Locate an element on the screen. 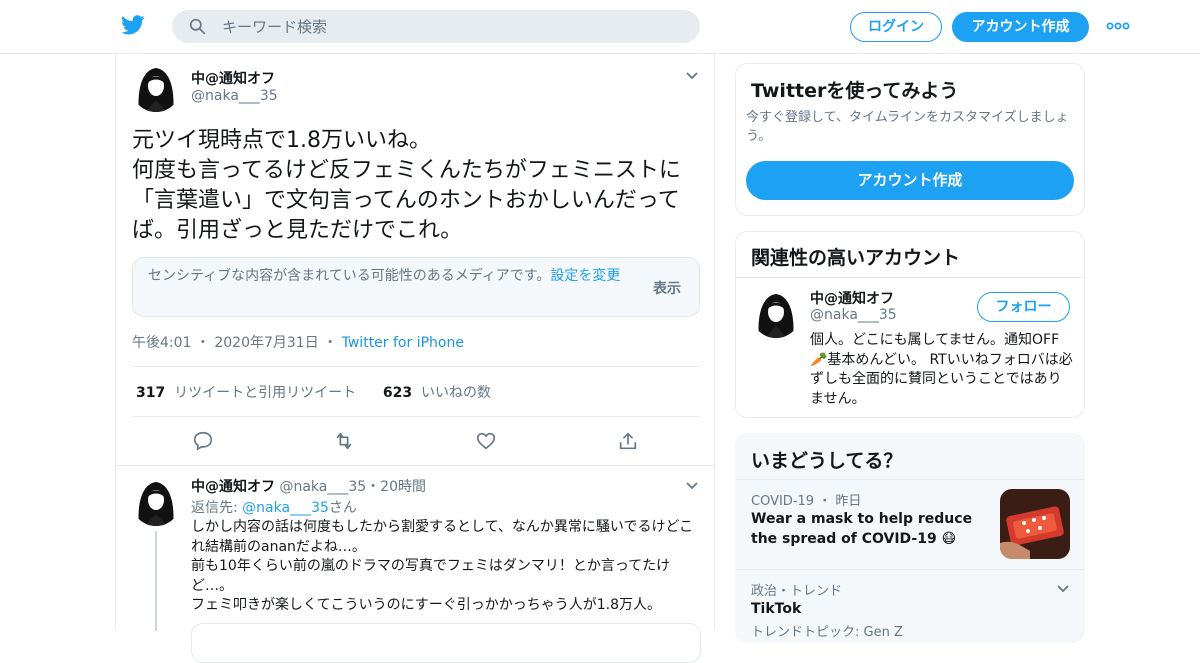 The width and height of the screenshot is (1200, 663). retweet-stat: 317 リツイートと引用リツイート is located at coordinates (246, 393).